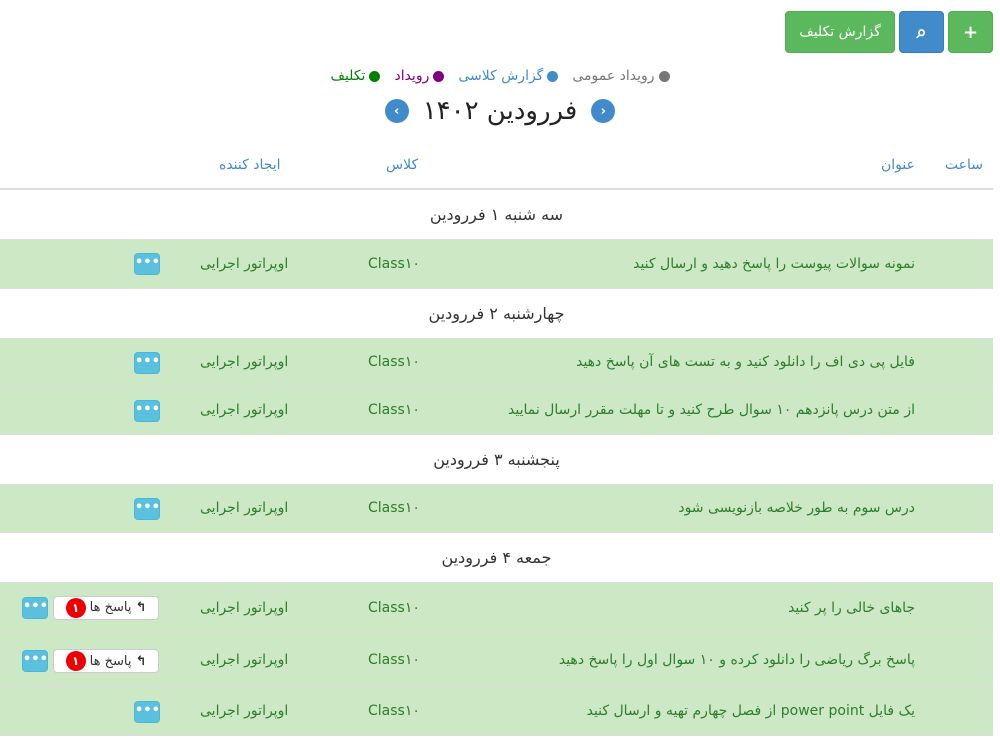 This screenshot has height=750, width=1000. I want to click on month-title: فررودین ۱۴۰۲, so click(500, 111).